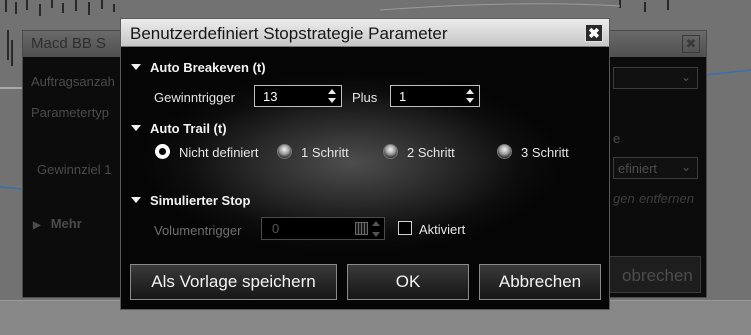 The width and height of the screenshot is (751, 335). Describe the element at coordinates (200, 200) in the screenshot. I see `simulierter-stop-heading: Simulierter Stop` at that location.